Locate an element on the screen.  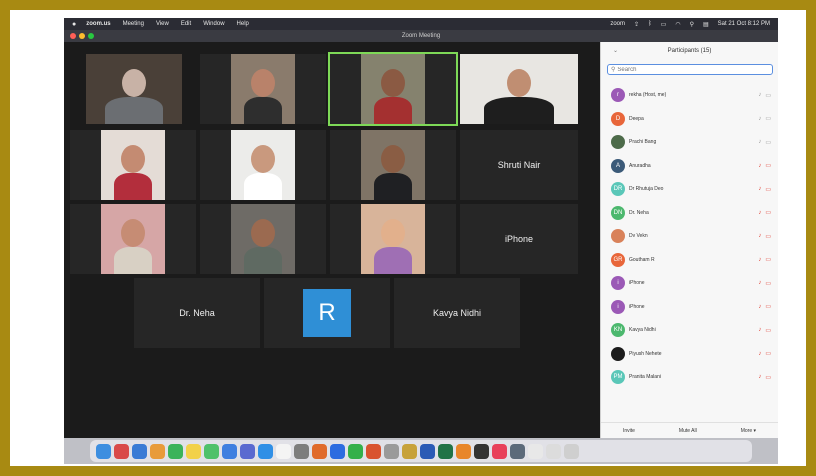
word-icon is located at coordinates (427, 451).